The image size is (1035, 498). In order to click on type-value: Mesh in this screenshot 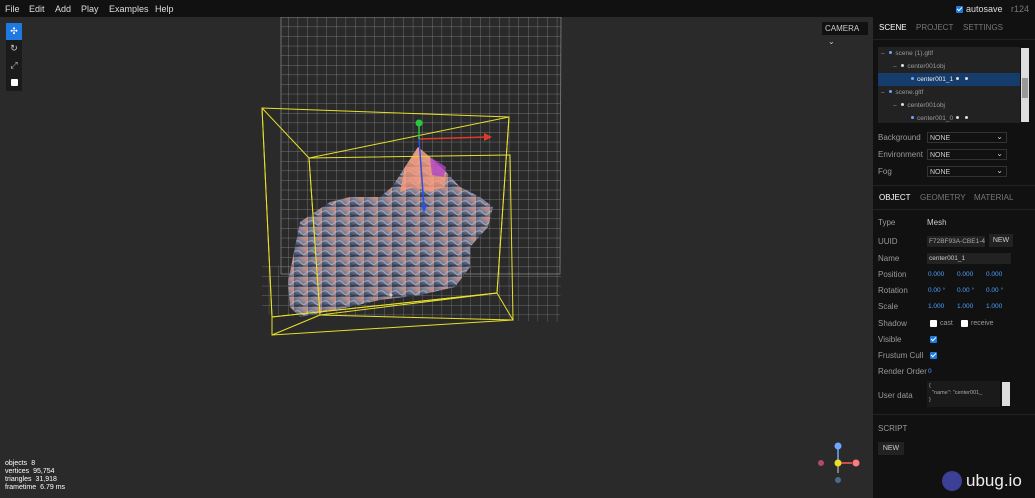, I will do `click(937, 222)`.